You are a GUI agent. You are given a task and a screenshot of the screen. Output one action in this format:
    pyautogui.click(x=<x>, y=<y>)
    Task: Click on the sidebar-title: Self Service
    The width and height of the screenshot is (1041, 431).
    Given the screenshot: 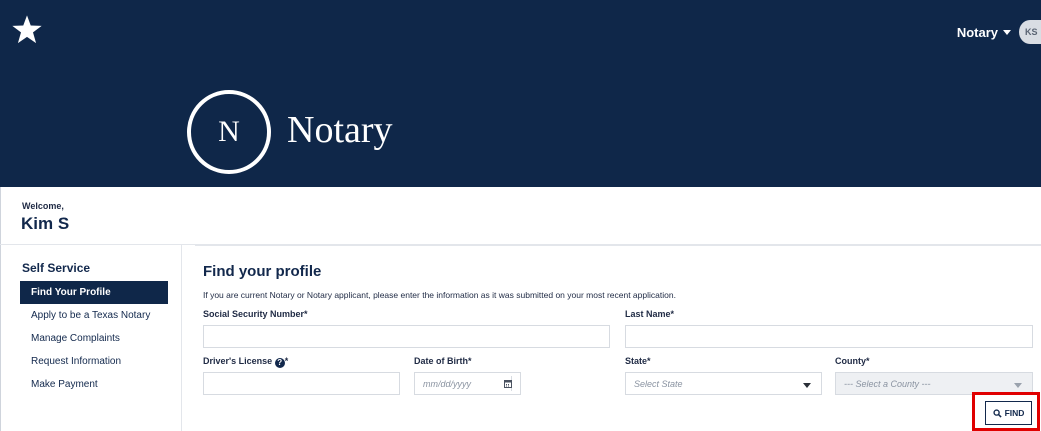 What is the action you would take?
    pyautogui.click(x=56, y=268)
    